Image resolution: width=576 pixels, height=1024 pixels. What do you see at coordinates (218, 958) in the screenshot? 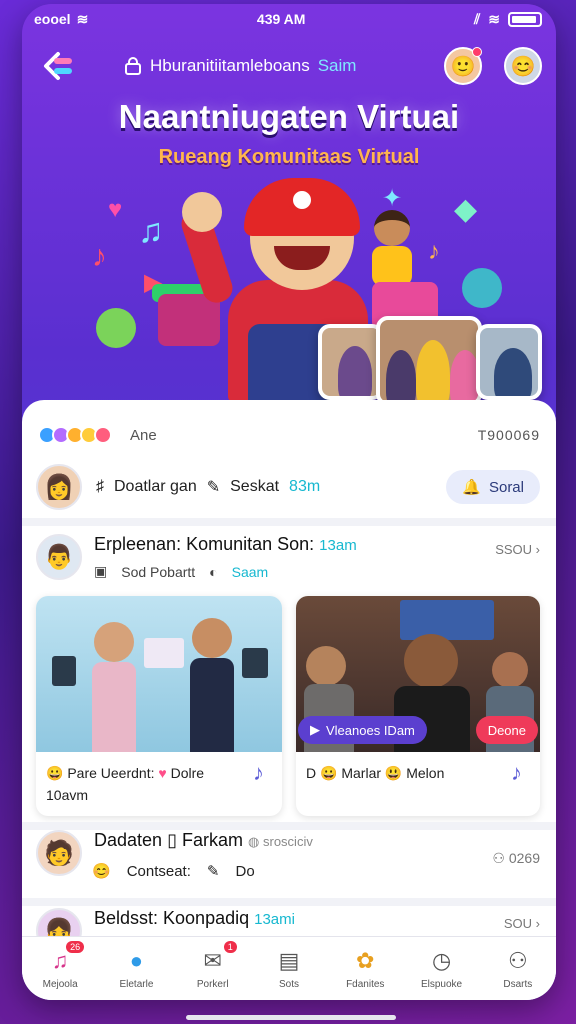
I see `mail-icon: ✉ 1` at bounding box center [218, 958].